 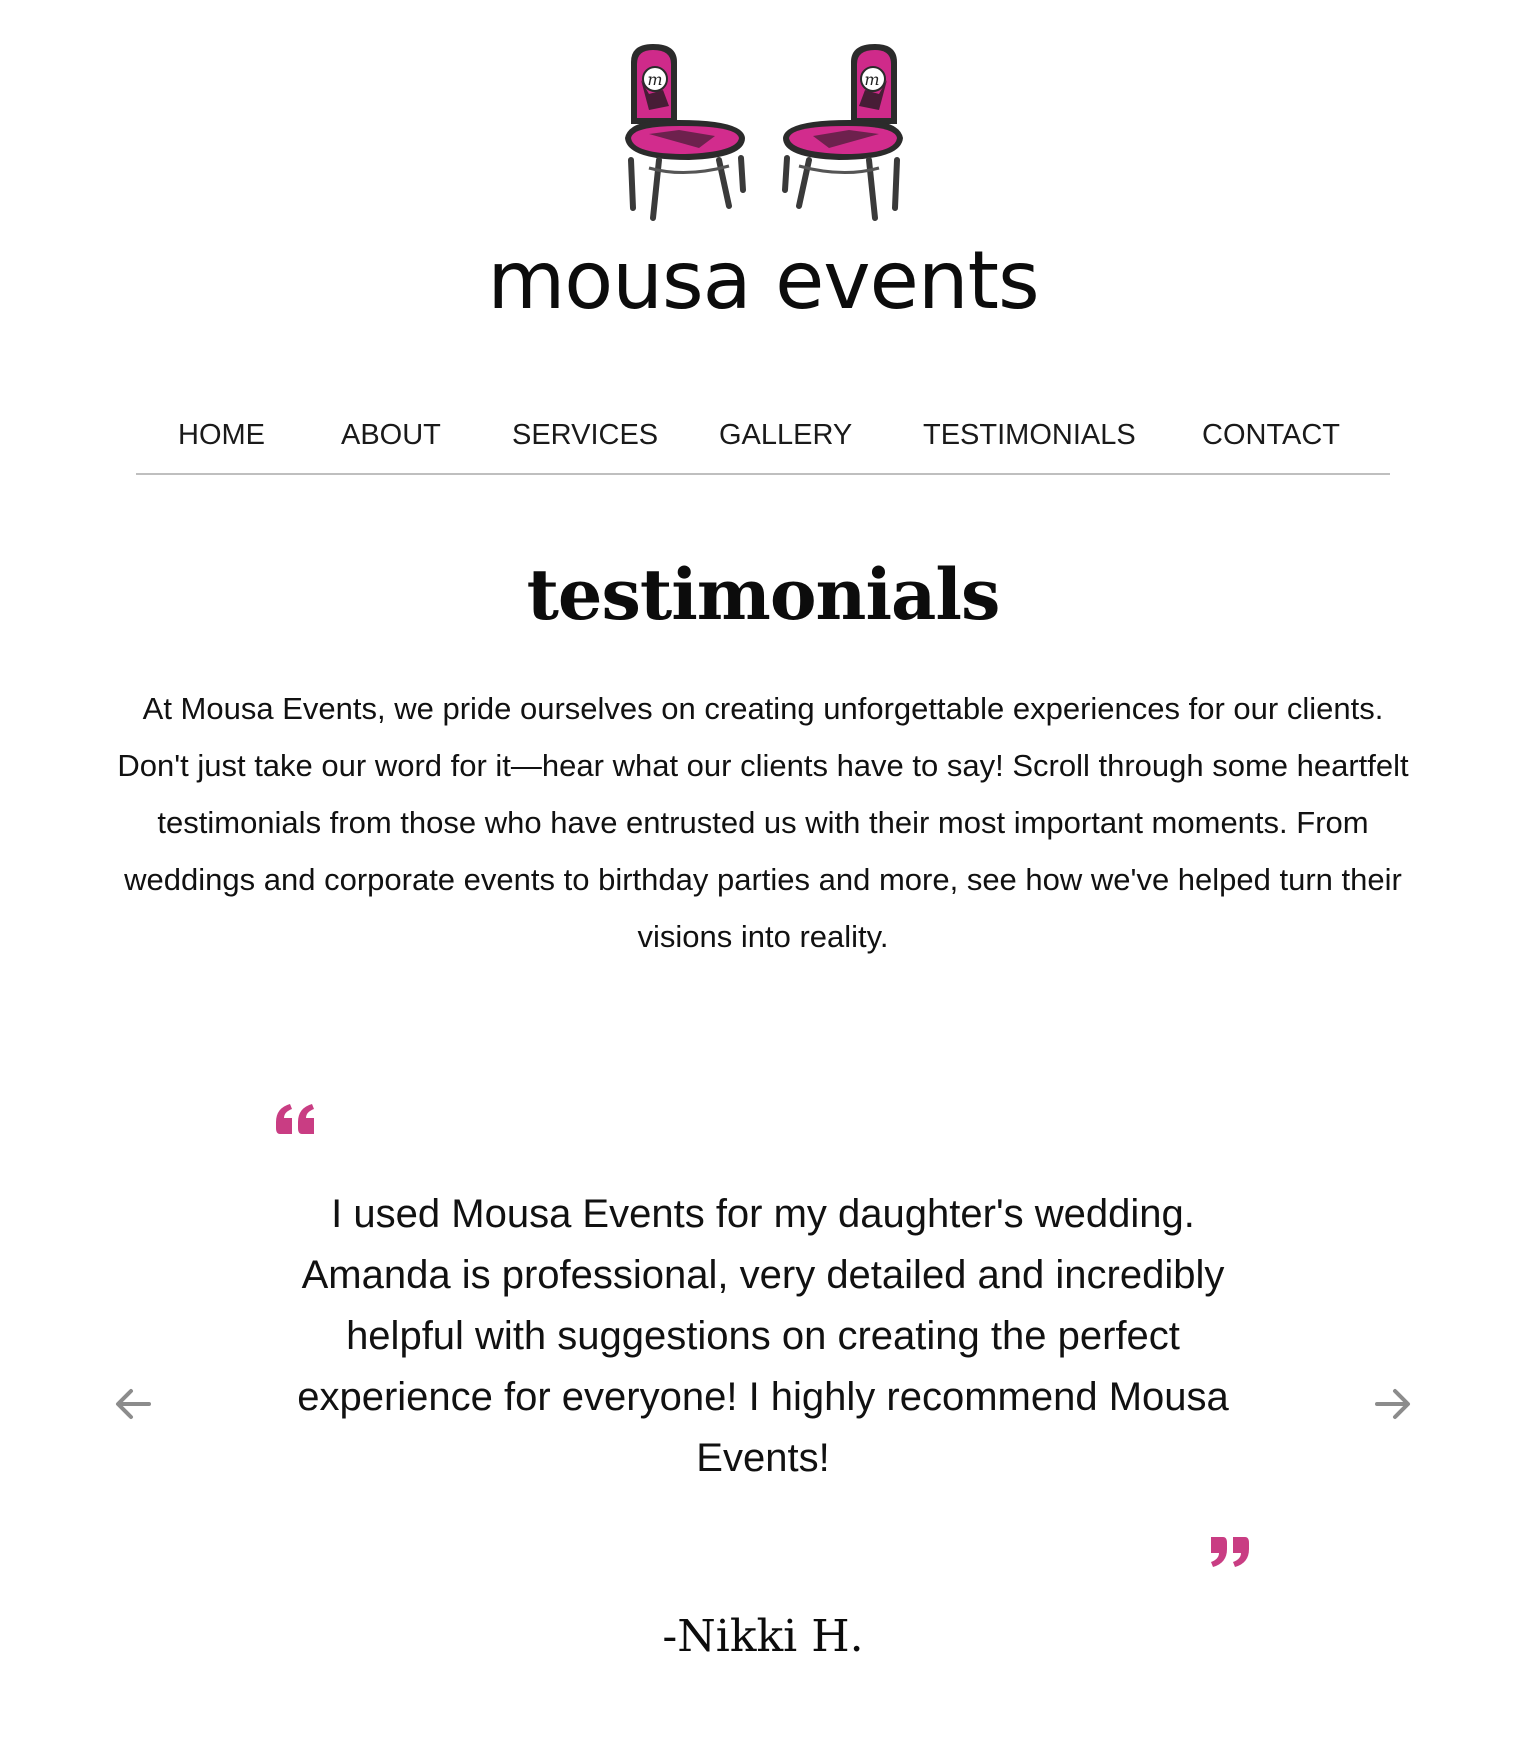 I want to click on testimonial-author: -Nikki H., so click(x=763, y=1636).